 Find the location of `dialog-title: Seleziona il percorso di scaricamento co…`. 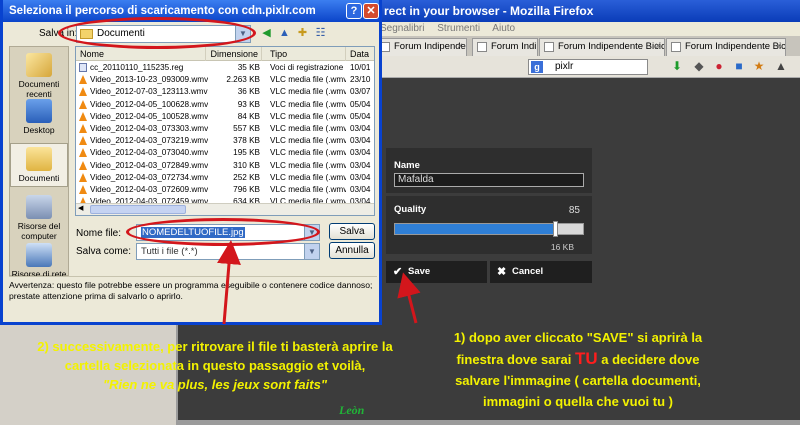

dialog-title: Seleziona il percorso di scaricamento co… is located at coordinates (162, 11).